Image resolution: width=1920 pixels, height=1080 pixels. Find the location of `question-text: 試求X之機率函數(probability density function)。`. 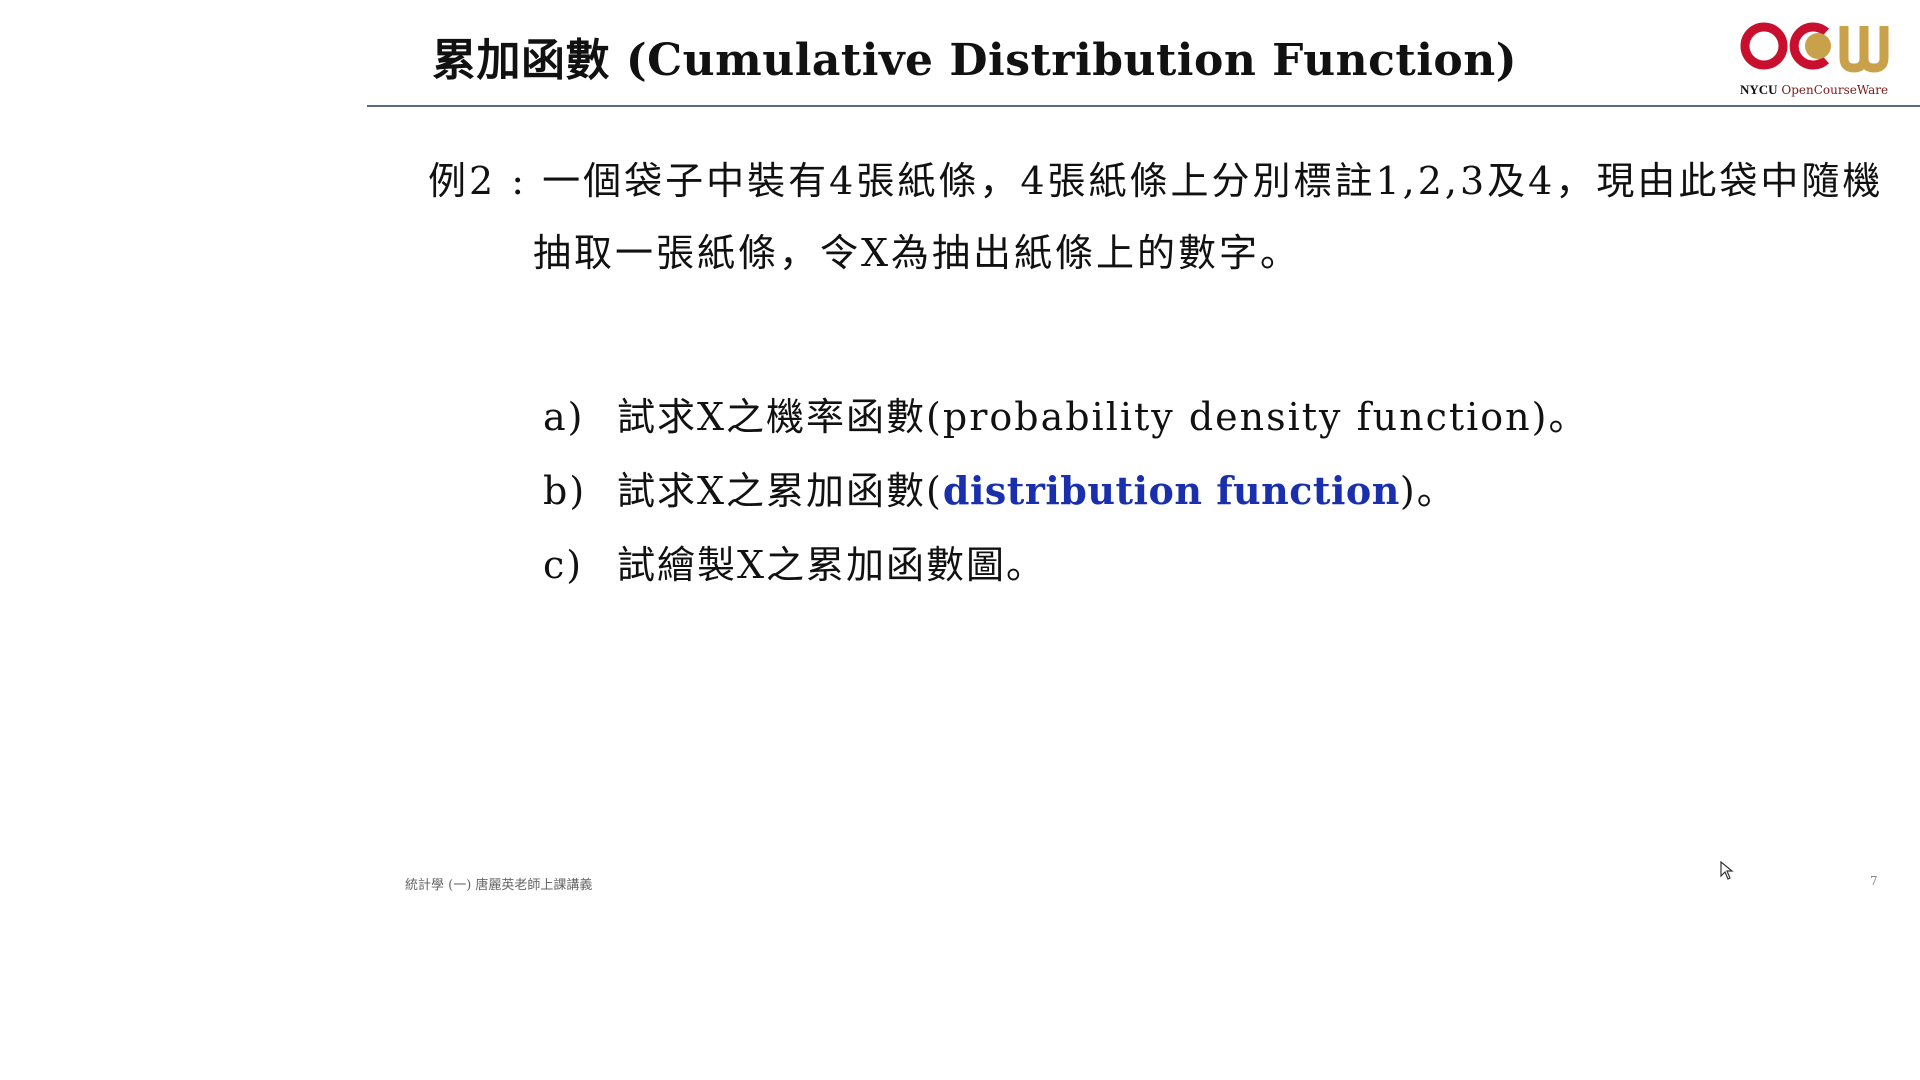

question-text: 試求X之機率函數(probability density function)。 is located at coordinates (1103, 417).